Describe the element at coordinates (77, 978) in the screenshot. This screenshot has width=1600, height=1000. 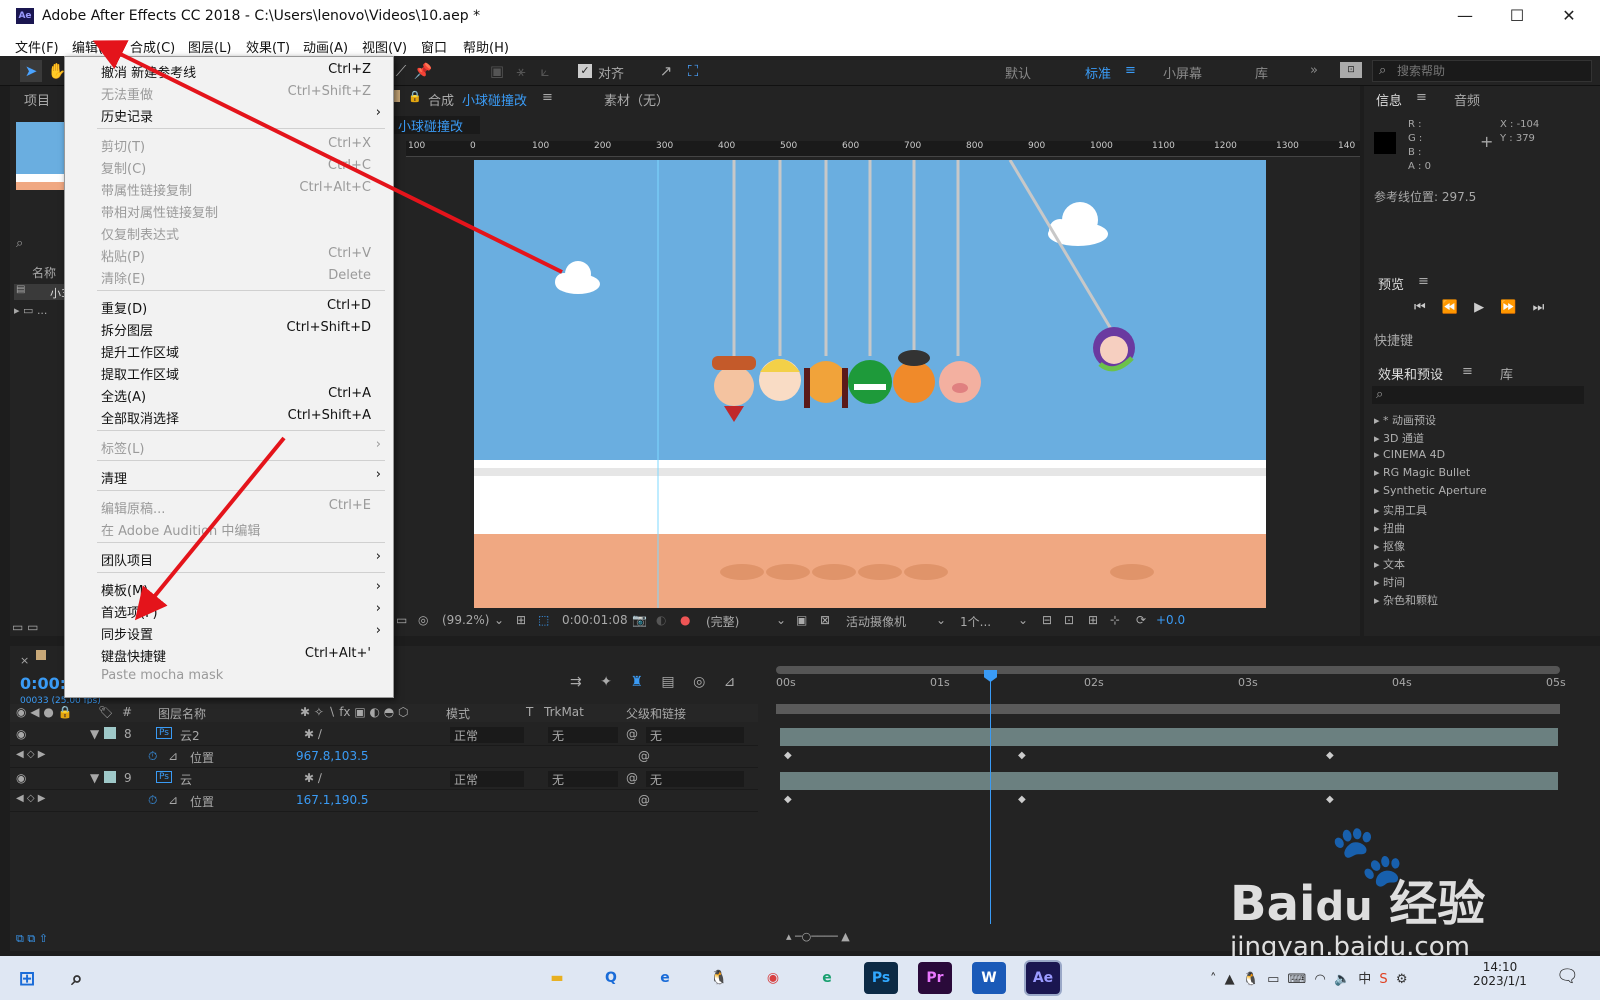
I see `search-icon: ⌕` at that location.